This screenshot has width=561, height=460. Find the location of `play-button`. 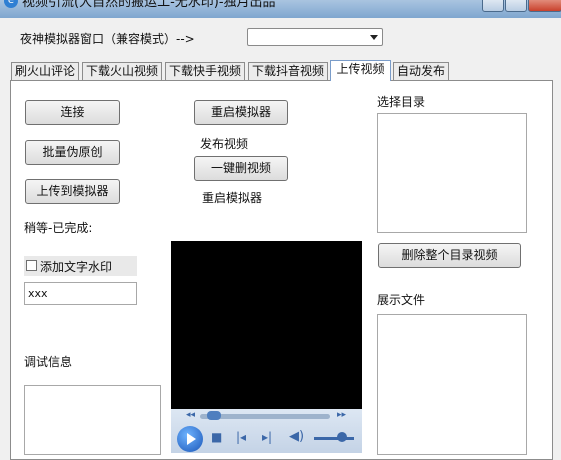

play-button is located at coordinates (190, 439).